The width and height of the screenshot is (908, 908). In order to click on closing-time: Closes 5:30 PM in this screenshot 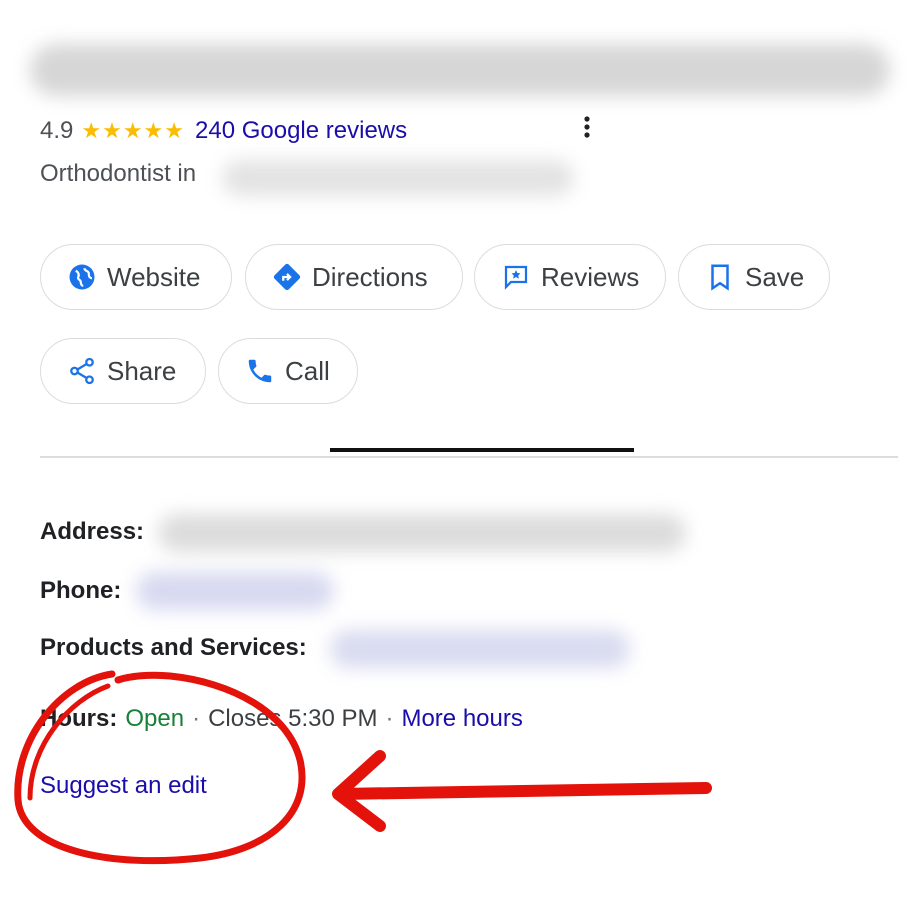, I will do `click(293, 718)`.